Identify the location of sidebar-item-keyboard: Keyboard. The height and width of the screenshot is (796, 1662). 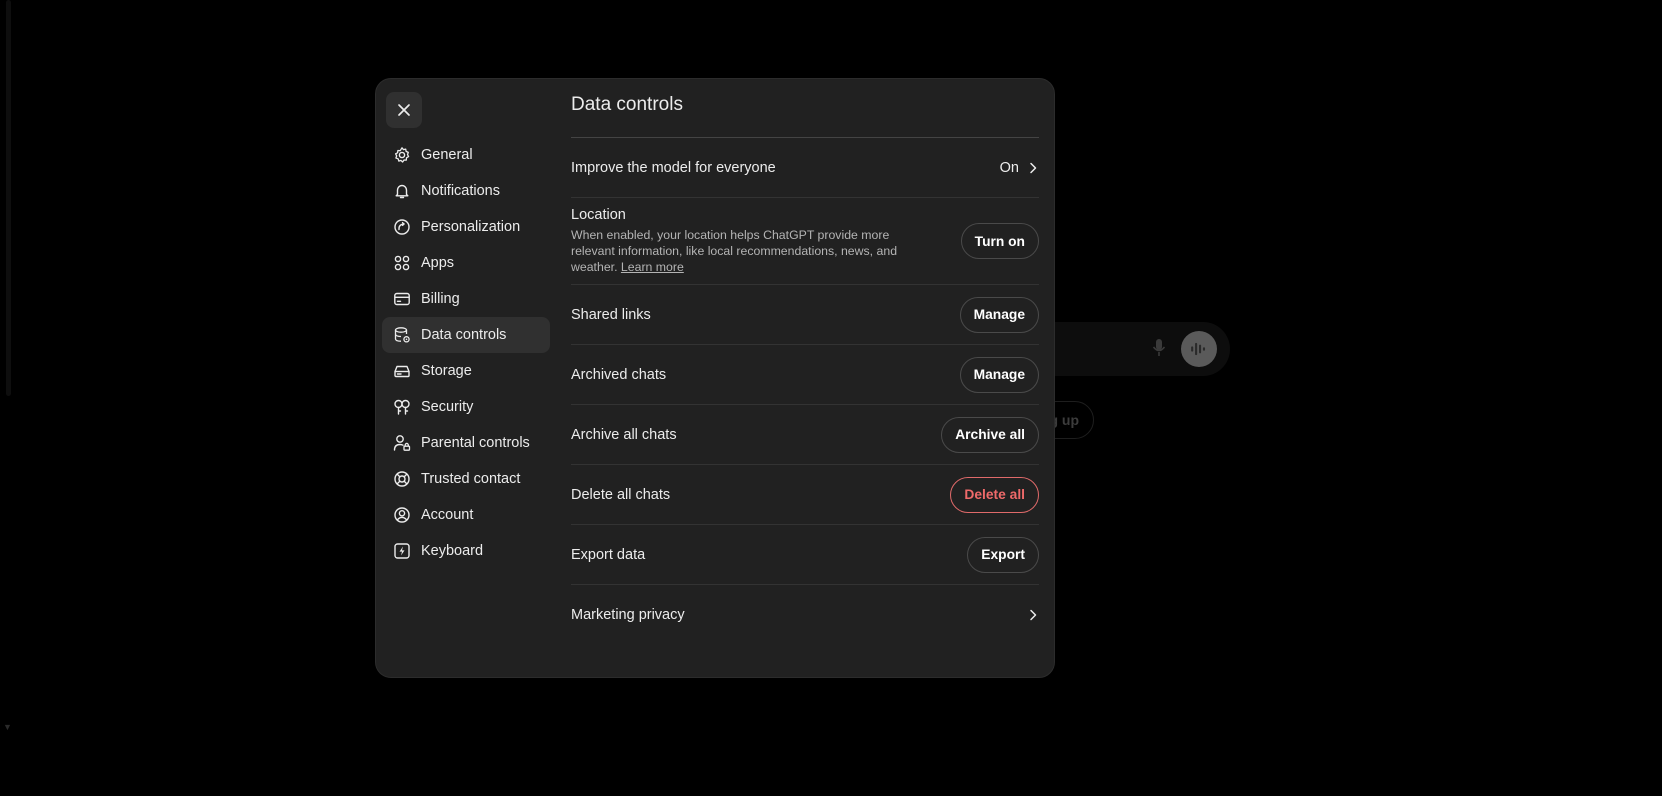
(466, 551).